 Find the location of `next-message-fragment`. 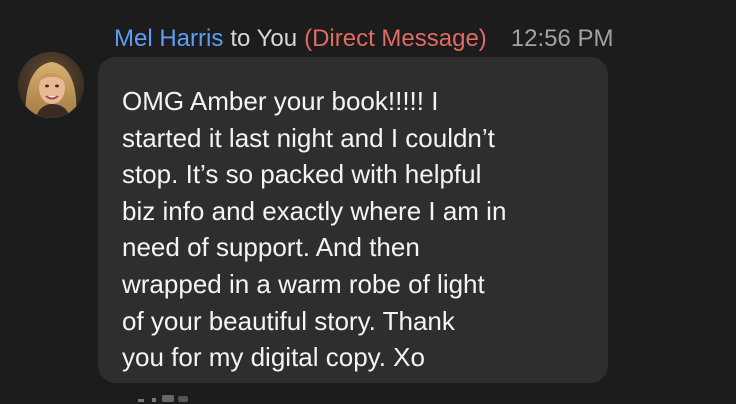

next-message-fragment is located at coordinates (183, 398).